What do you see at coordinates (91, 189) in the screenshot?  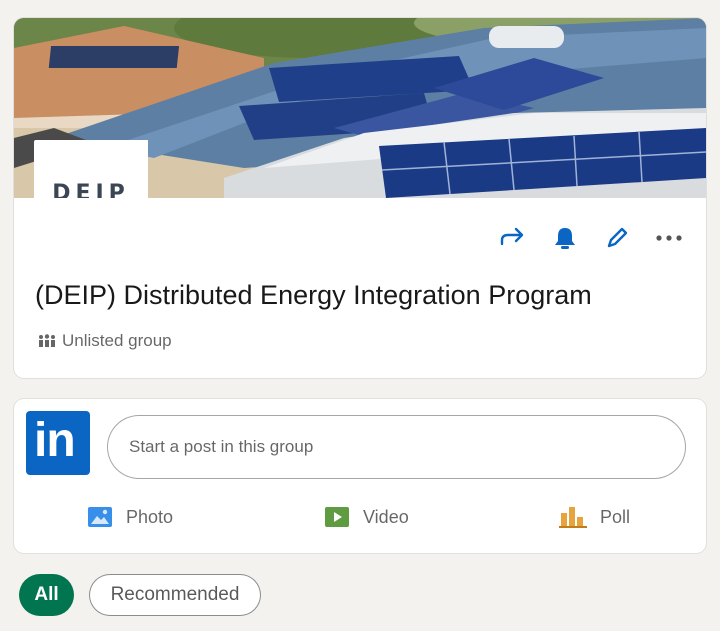 I see `group-logo-text: DEIP` at bounding box center [91, 189].